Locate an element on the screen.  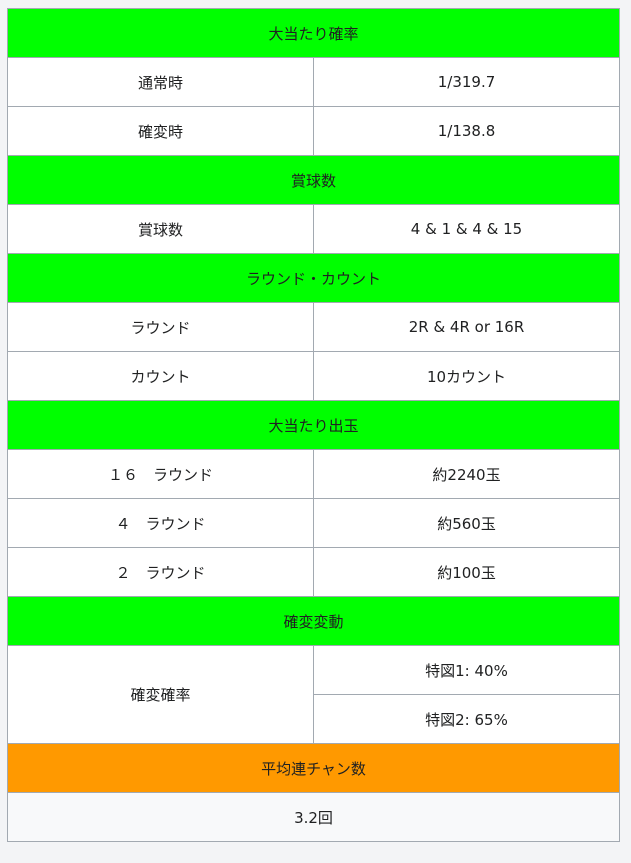
round-value: 2R & 4R or 16R is located at coordinates (466, 327).